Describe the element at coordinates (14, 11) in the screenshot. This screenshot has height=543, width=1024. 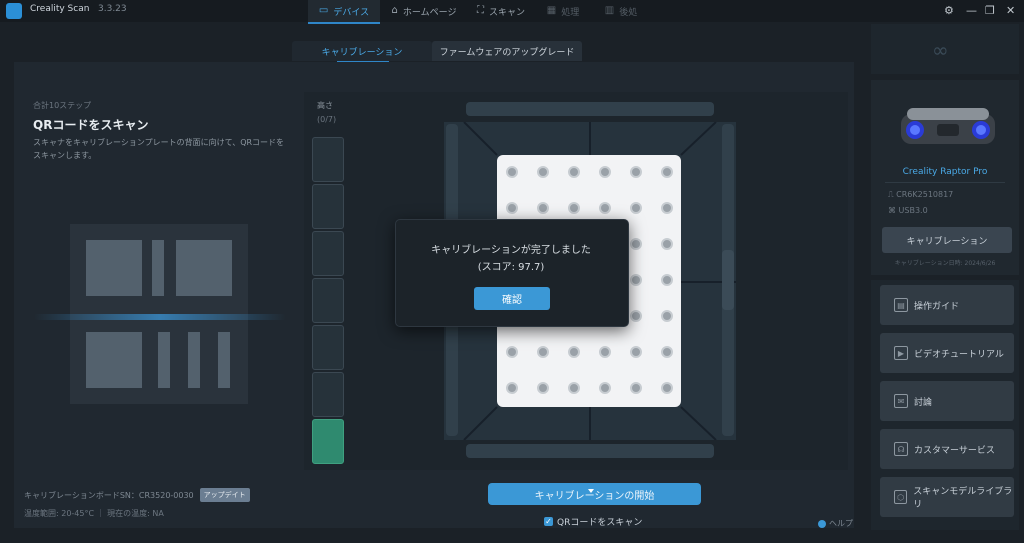
I see `app-logo` at that location.